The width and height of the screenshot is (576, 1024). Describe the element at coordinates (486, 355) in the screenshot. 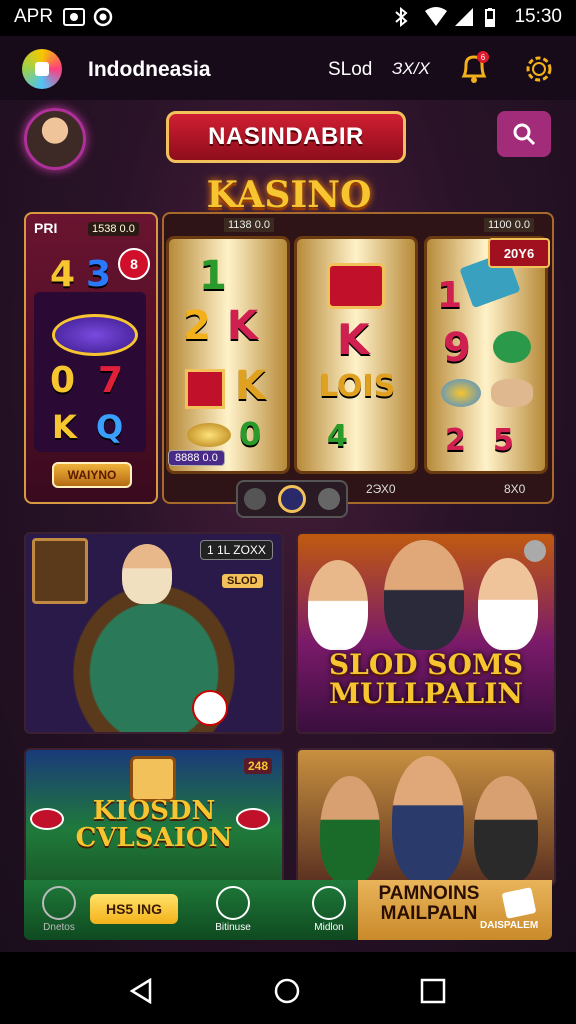

I see `reel-3: 1 9 2 5` at that location.